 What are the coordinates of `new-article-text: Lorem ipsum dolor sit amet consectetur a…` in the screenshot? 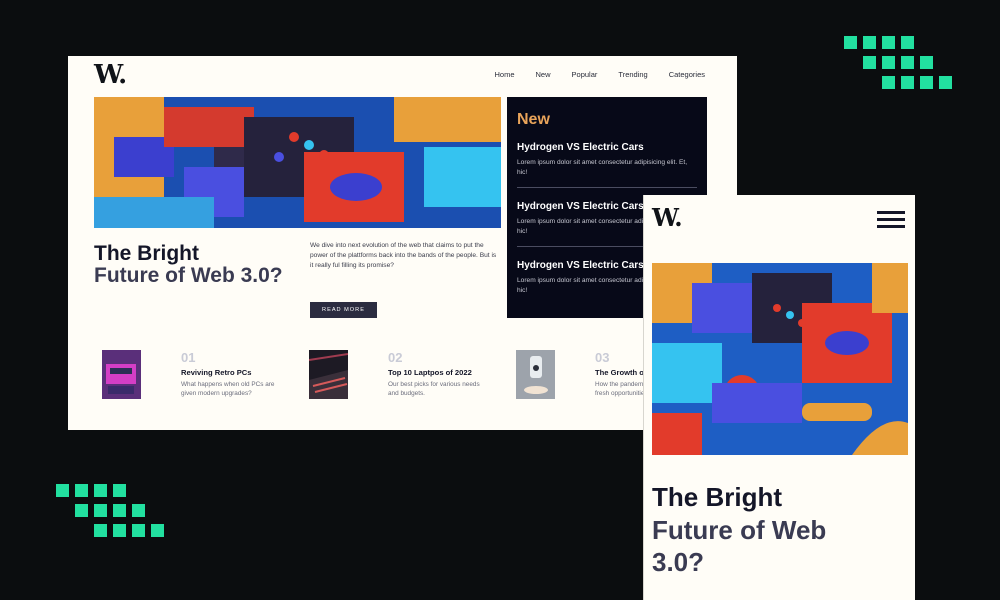 It's located at (602, 167).